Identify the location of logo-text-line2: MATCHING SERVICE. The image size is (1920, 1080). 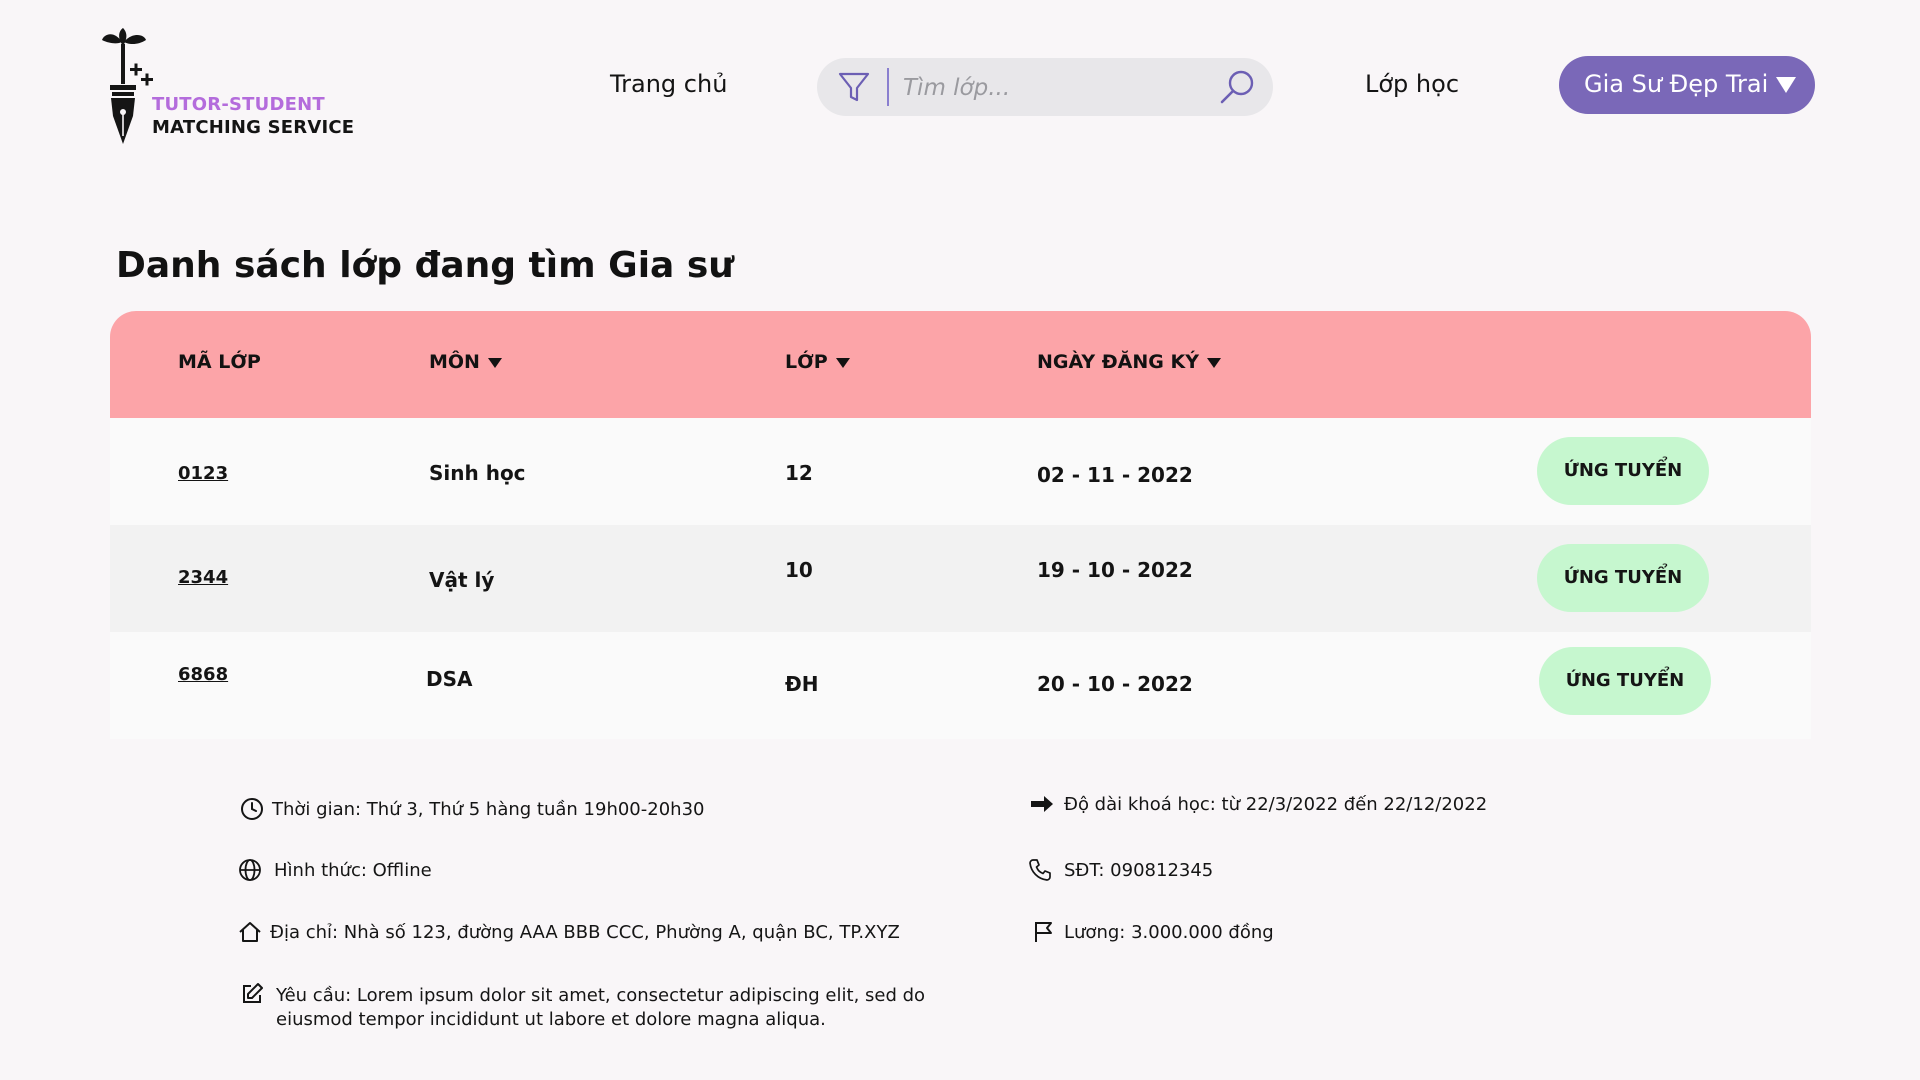
(253, 127).